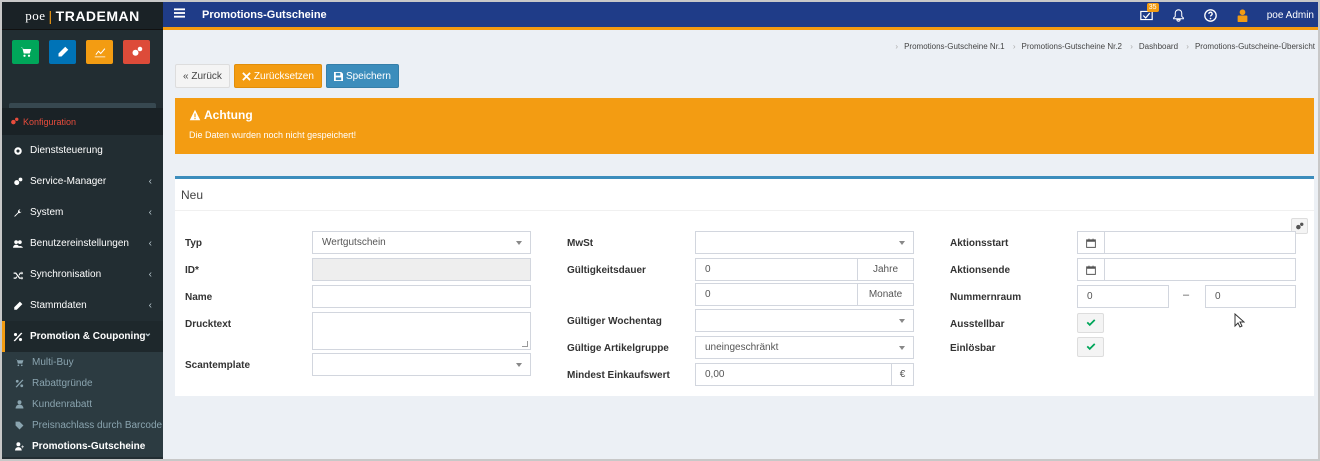 The height and width of the screenshot is (461, 1320). I want to click on monate-addon: Monate, so click(885, 294).